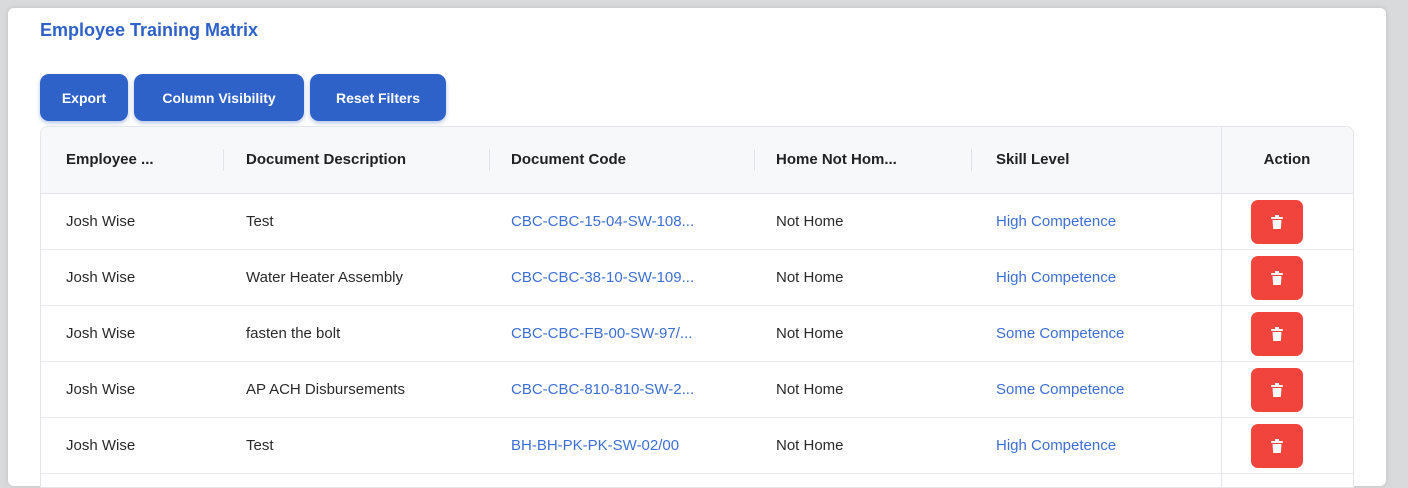 The image size is (1408, 488). What do you see at coordinates (293, 333) in the screenshot?
I see `document-description-cell: fasten the bolt` at bounding box center [293, 333].